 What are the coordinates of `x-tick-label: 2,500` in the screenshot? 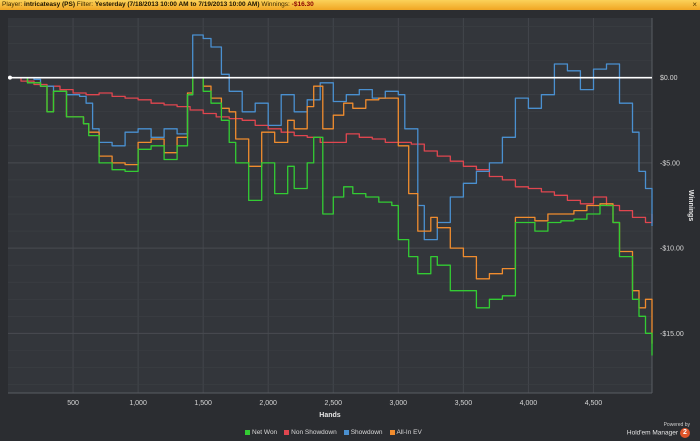 It's located at (333, 403).